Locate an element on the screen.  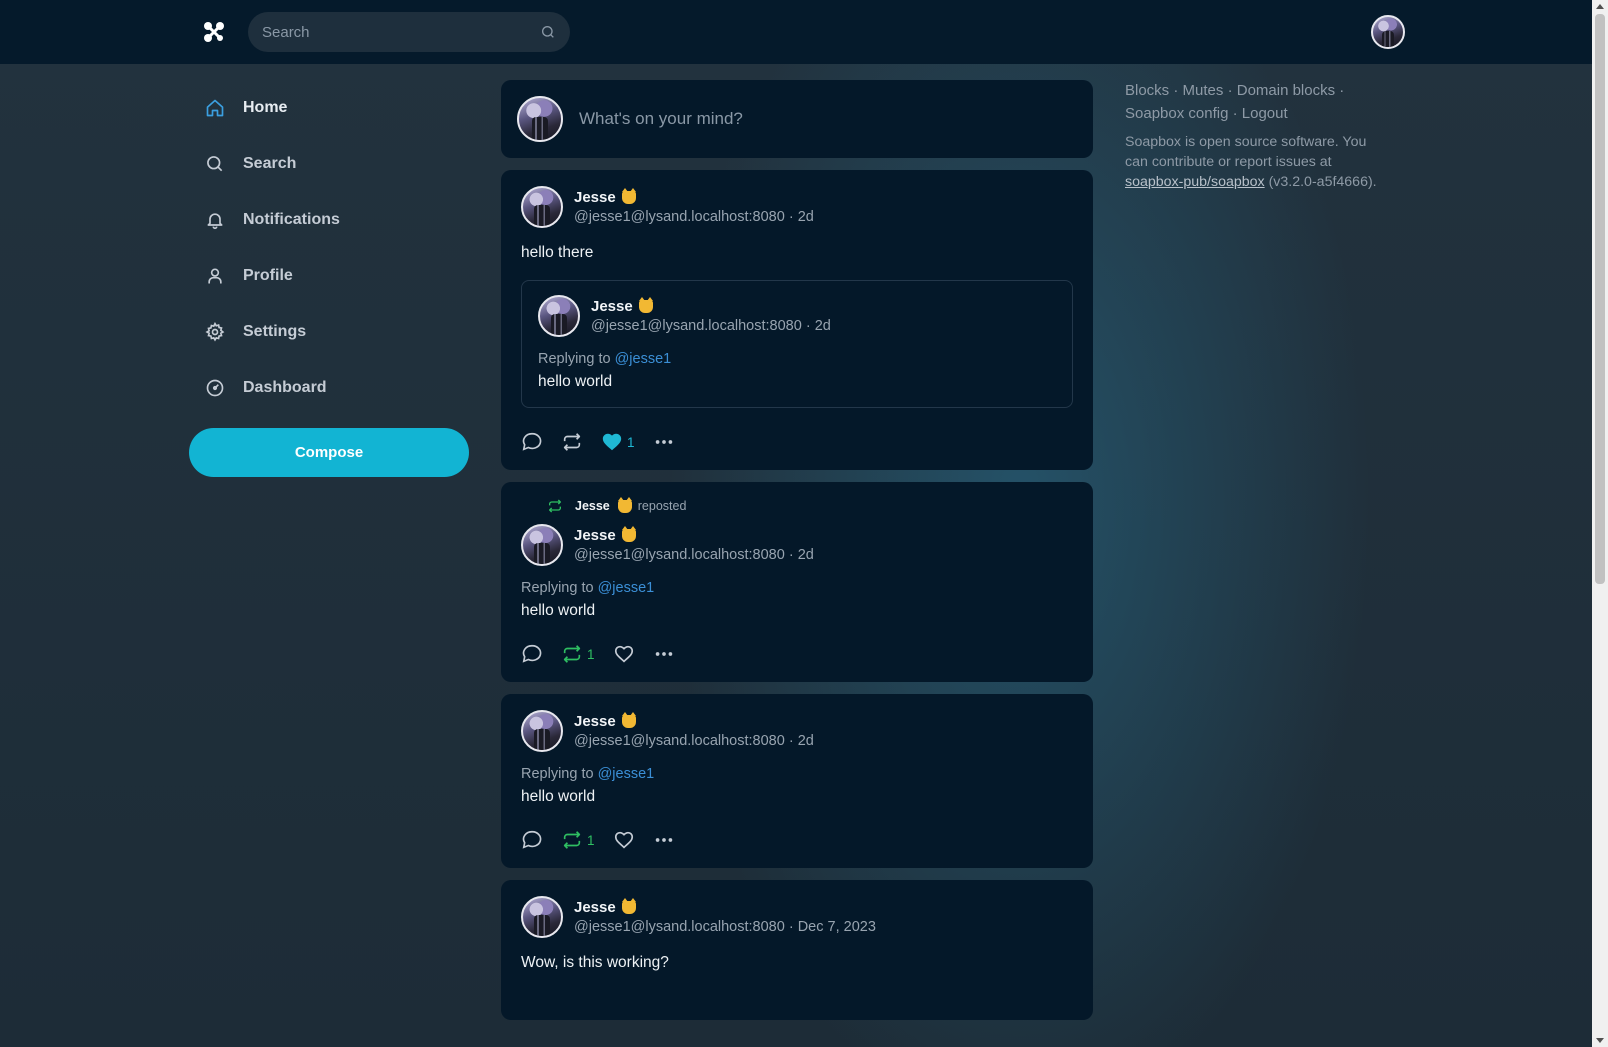
sidebar-item-dashboard: Dashboard is located at coordinates (329, 388).